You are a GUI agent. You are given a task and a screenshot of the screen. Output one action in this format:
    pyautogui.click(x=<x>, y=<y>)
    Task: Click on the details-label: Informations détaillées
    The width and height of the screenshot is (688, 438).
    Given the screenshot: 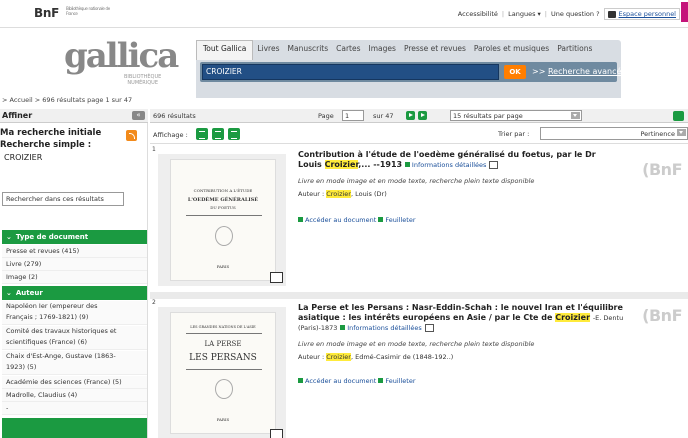 What is the action you would take?
    pyautogui.click(x=384, y=328)
    